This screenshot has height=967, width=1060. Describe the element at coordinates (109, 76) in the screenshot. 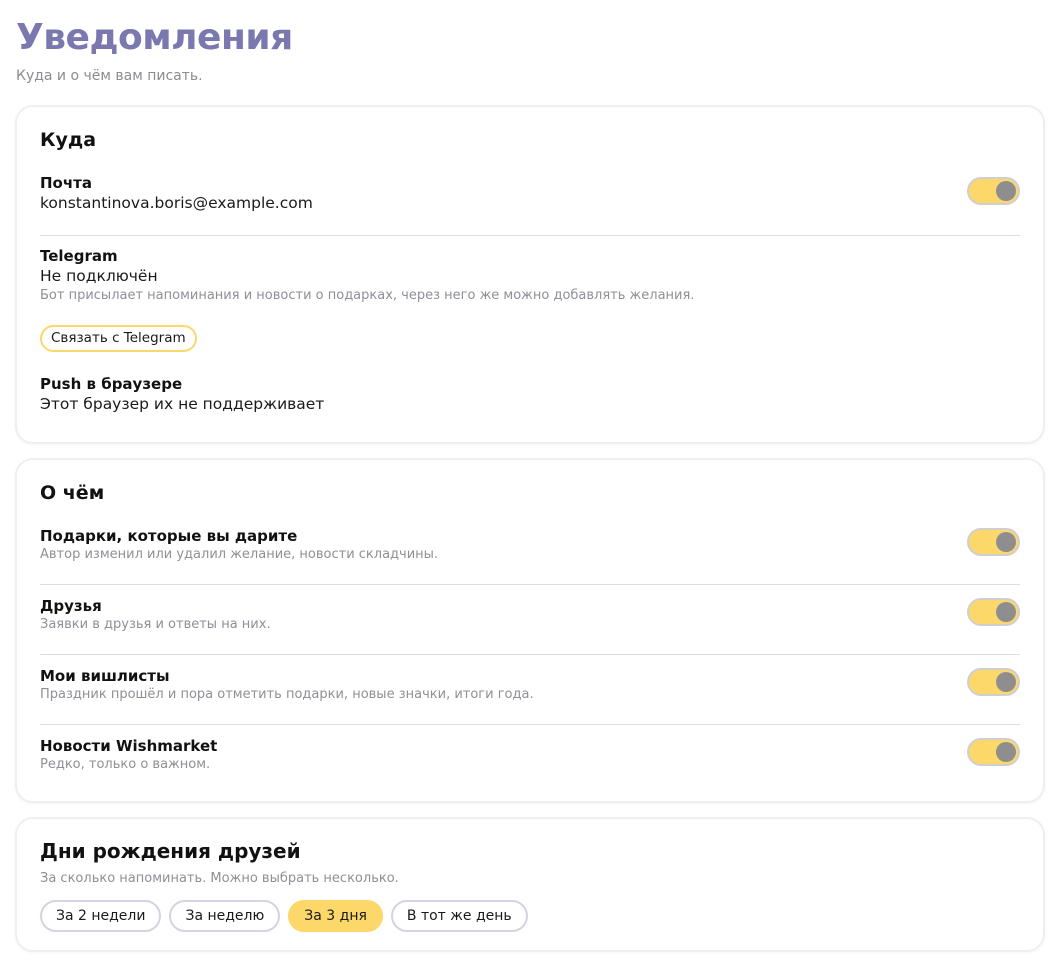

I see `page-subtitle: Куда и о чём вам писать.` at that location.